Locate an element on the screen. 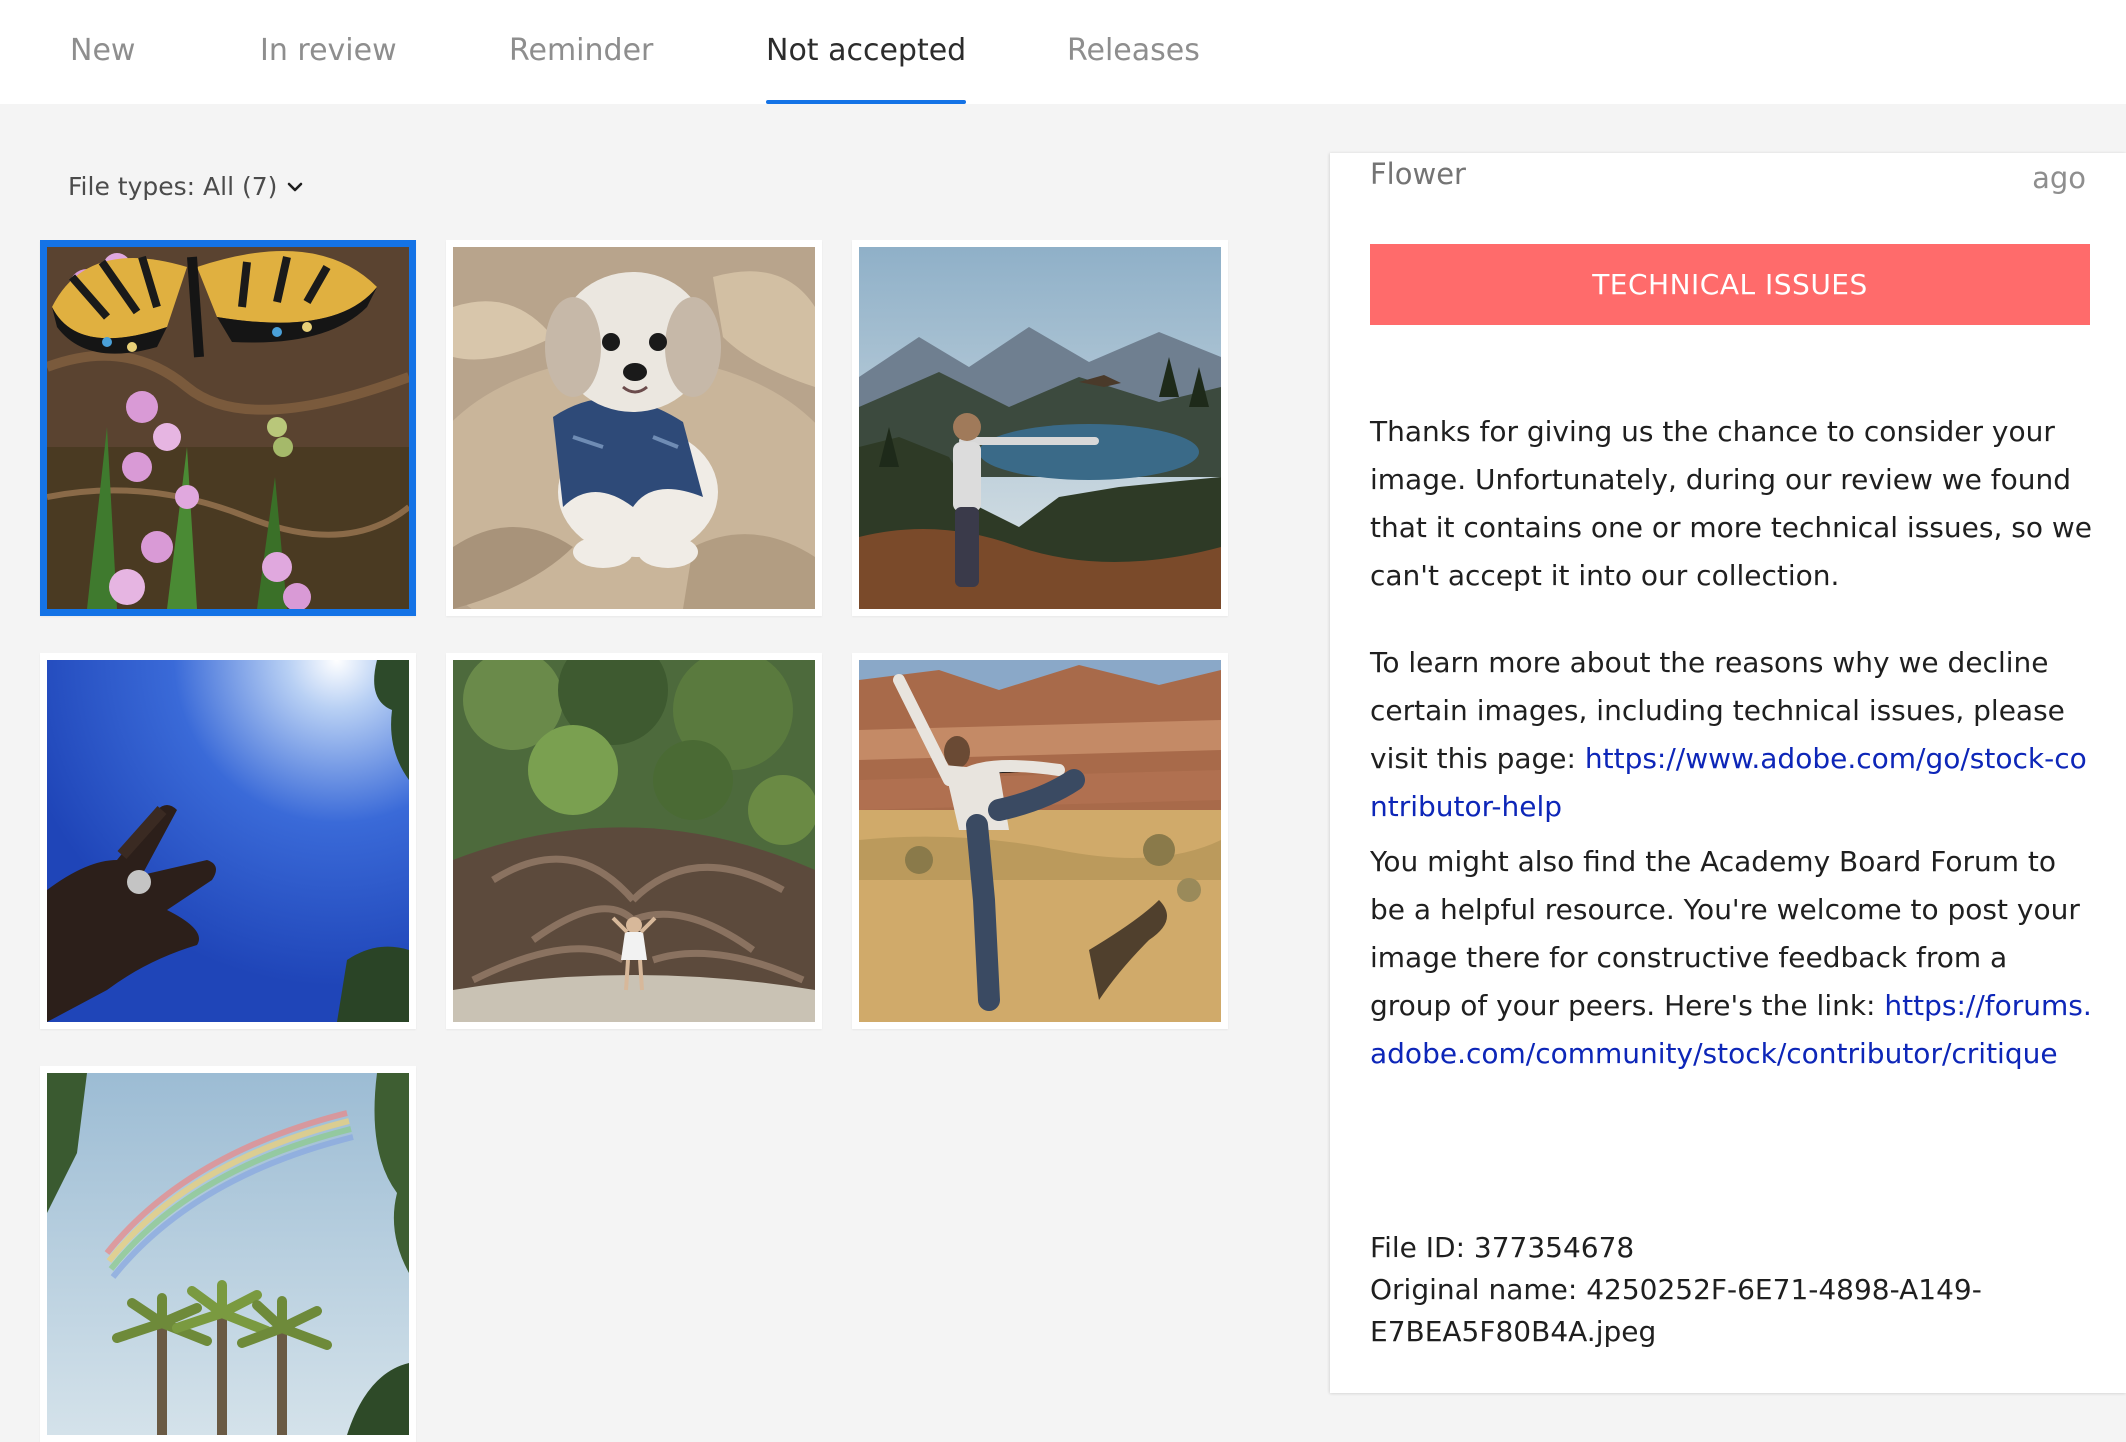 This screenshot has width=2126, height=1442. thumbnail-mountain-lake is located at coordinates (1040, 428).